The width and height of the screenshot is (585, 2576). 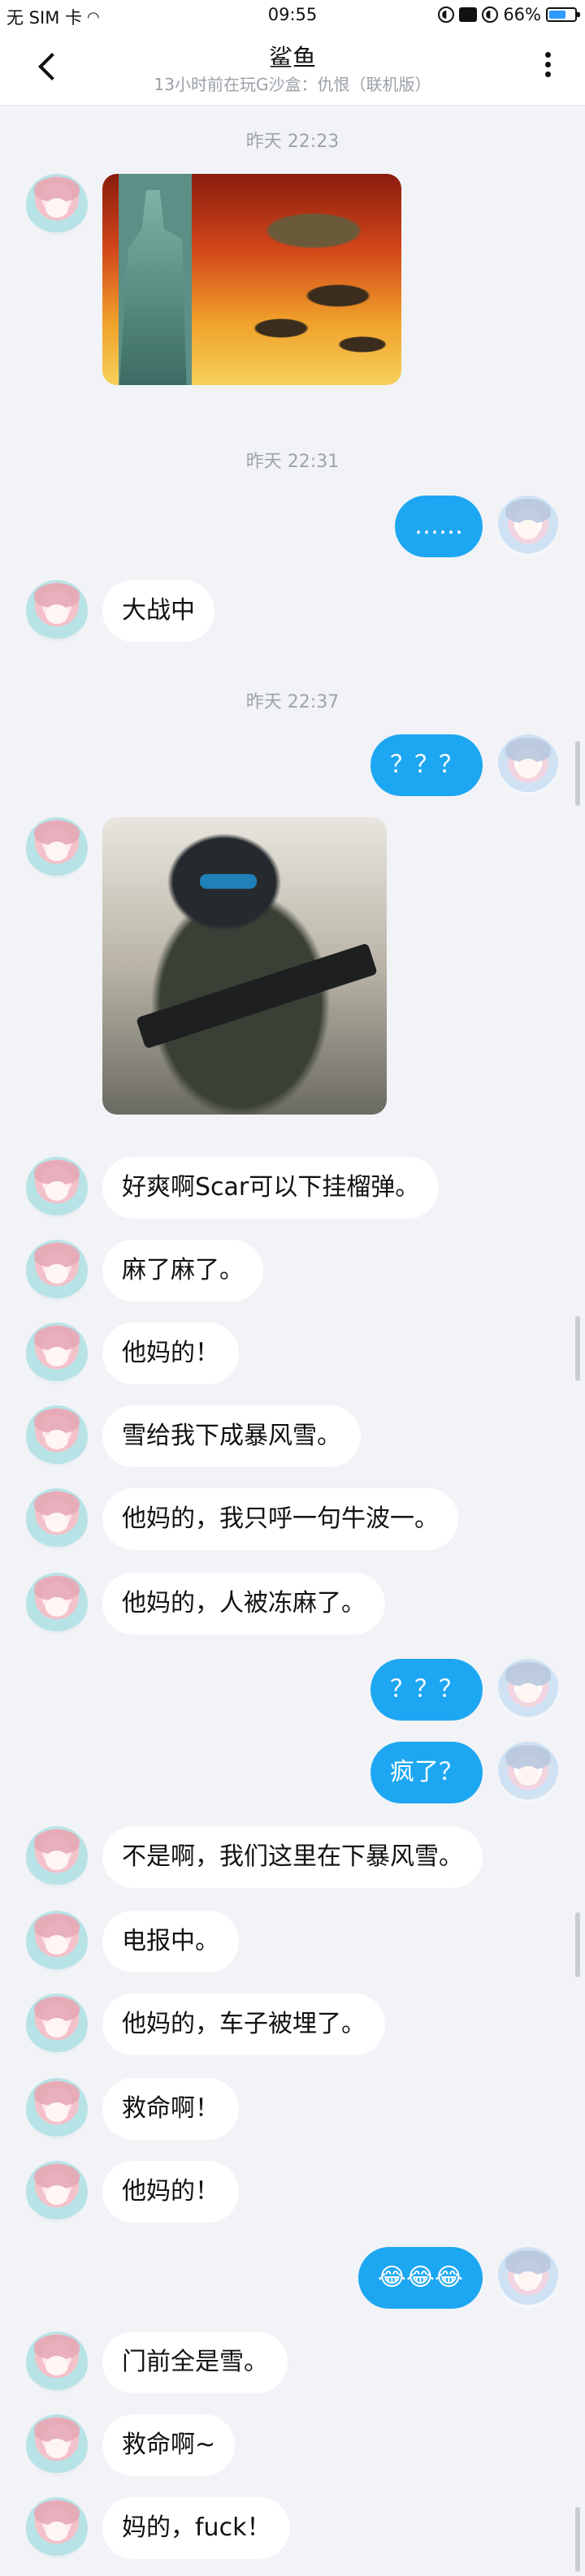 What do you see at coordinates (183, 1270) in the screenshot?
I see `message-bubble: 麻了麻了。` at bounding box center [183, 1270].